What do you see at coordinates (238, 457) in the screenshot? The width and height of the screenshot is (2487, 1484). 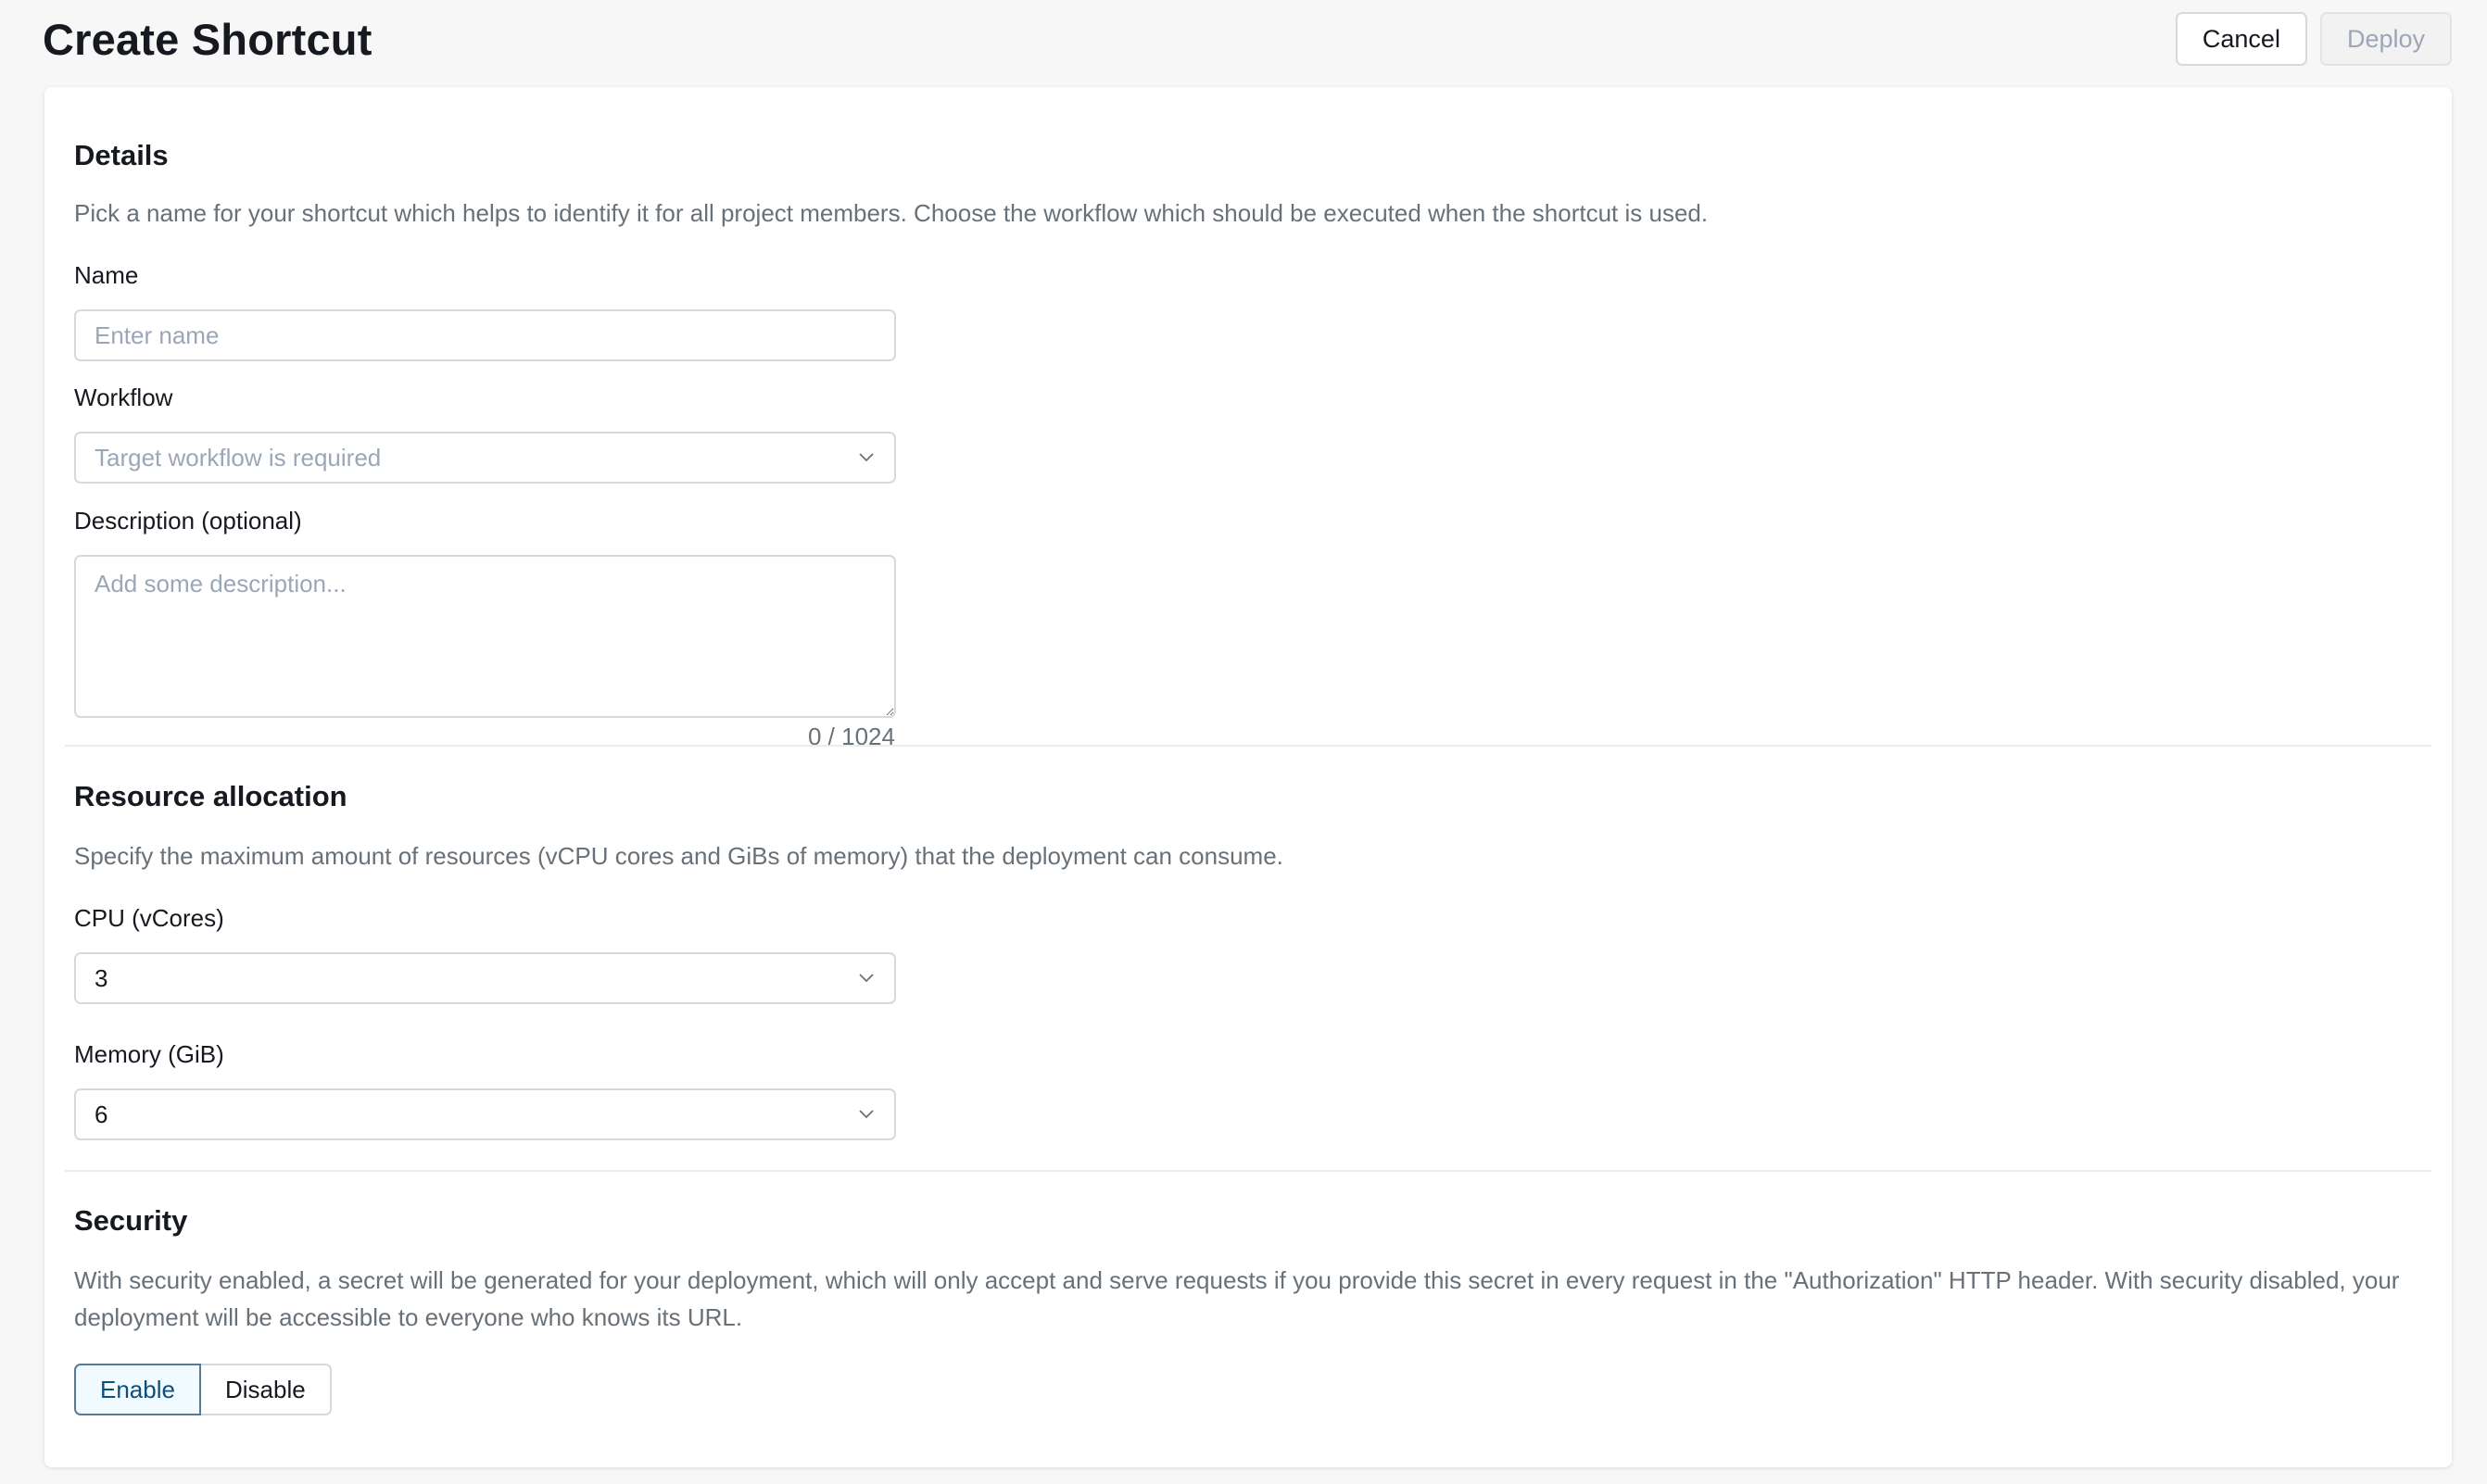 I see `workflow-placeholder: Target workflow is required` at bounding box center [238, 457].